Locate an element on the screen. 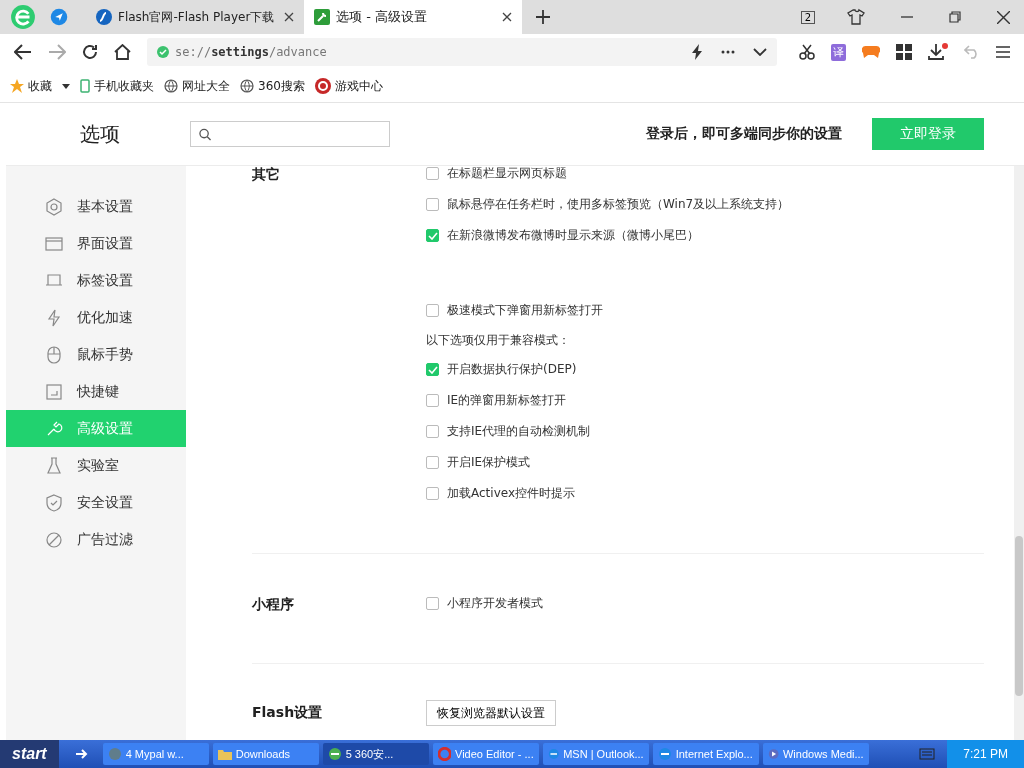 The width and height of the screenshot is (1024, 768). restore-defaults-button: 恢复浏览器默认设置 is located at coordinates (491, 713).